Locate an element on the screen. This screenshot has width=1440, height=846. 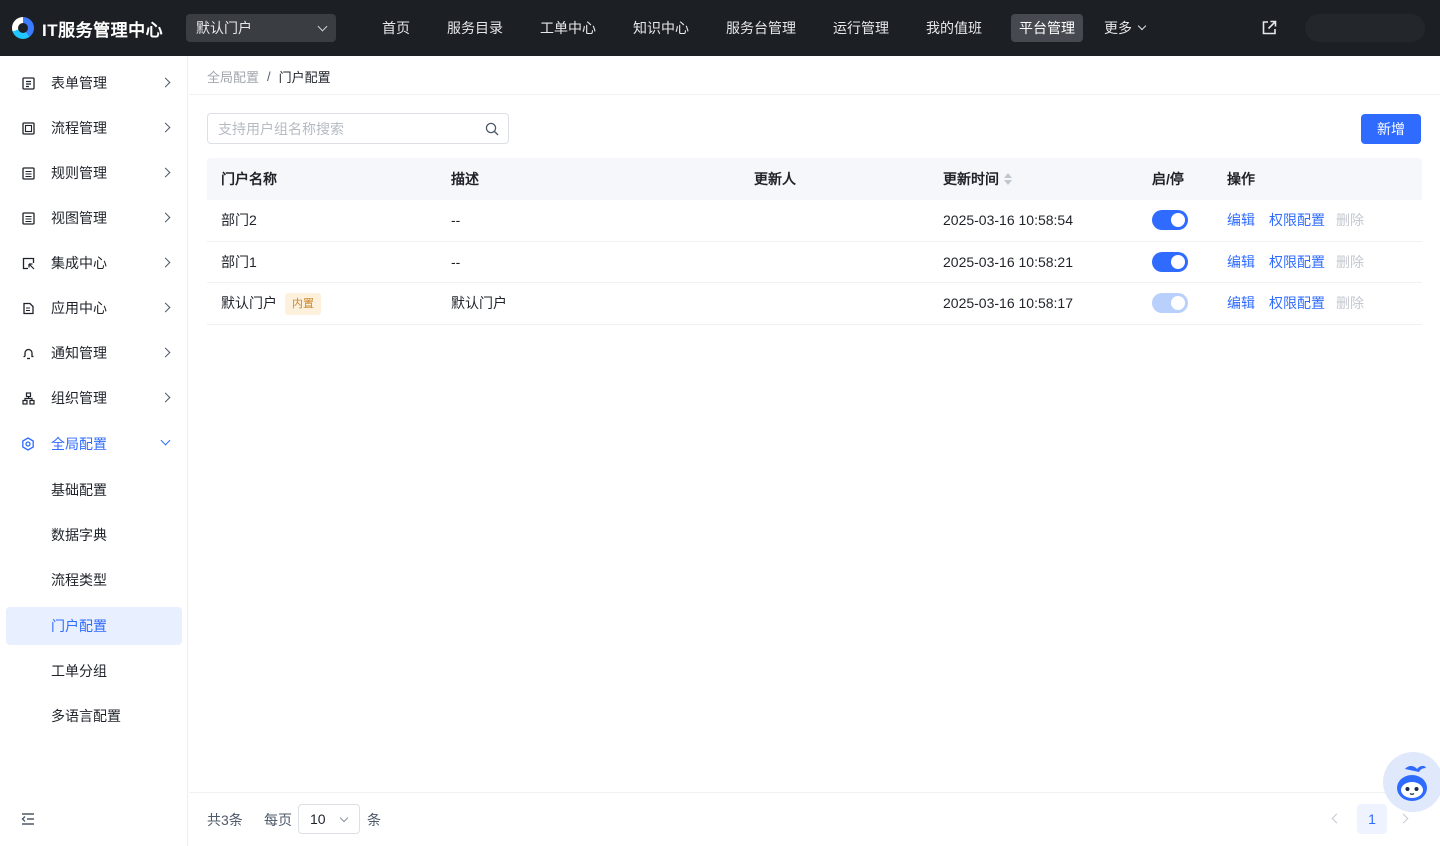
sidebar-item-label: 通知管理 is located at coordinates (79, 353).